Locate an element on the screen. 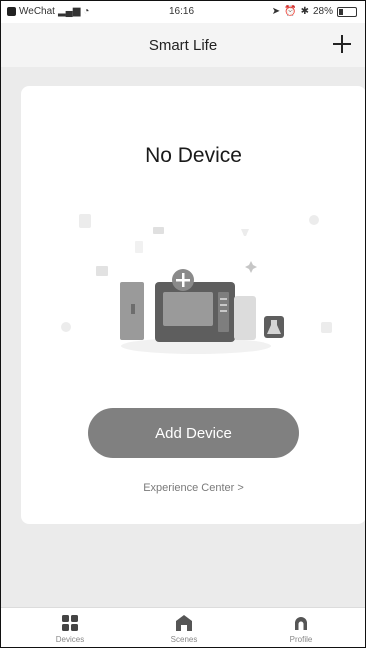 Image resolution: width=366 pixels, height=648 pixels. location-icon: ➤ is located at coordinates (276, 11).